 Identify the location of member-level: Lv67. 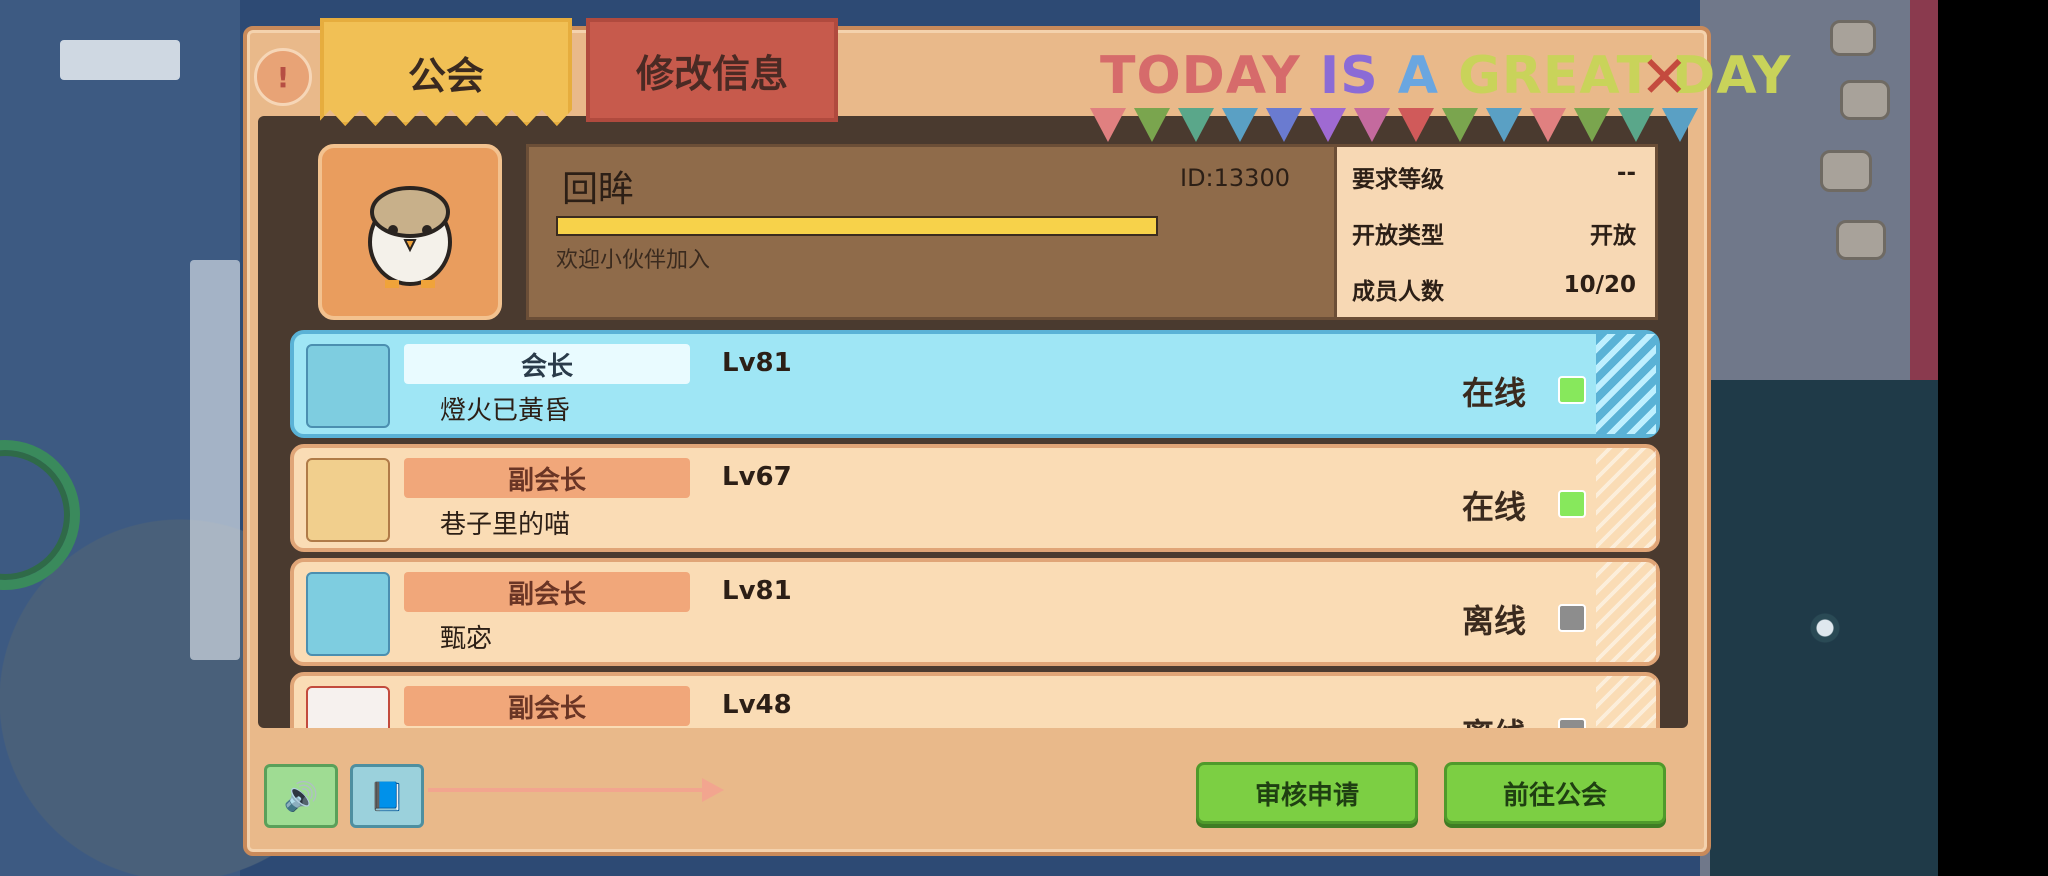
(757, 477).